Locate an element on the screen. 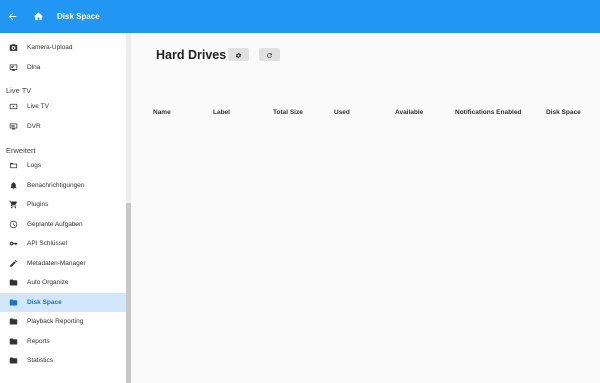 The image size is (600, 383). sidebar-item-label: DVR is located at coordinates (34, 126).